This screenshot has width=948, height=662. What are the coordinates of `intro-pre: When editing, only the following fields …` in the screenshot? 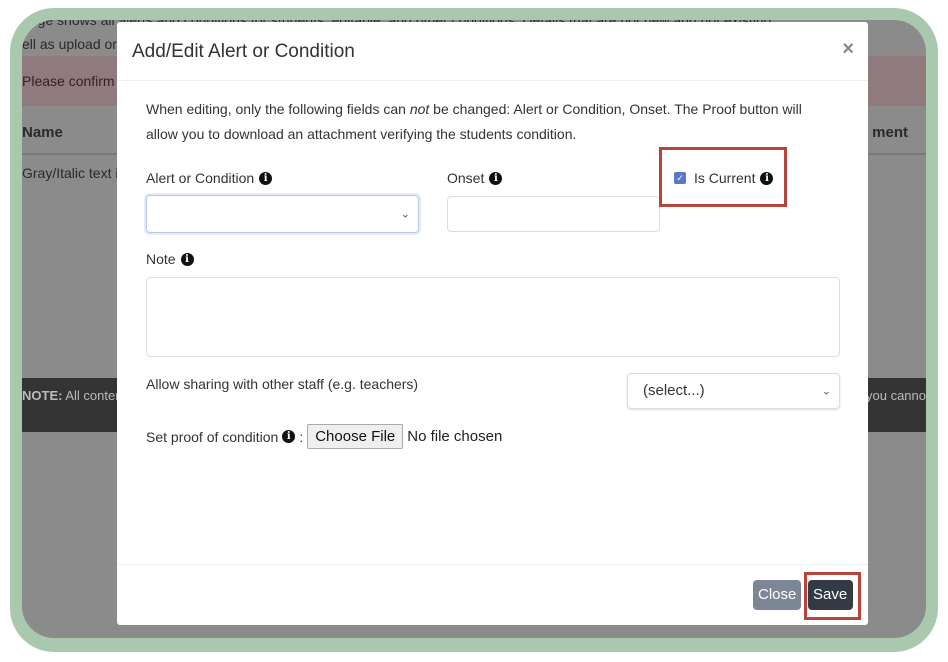 It's located at (278, 109).